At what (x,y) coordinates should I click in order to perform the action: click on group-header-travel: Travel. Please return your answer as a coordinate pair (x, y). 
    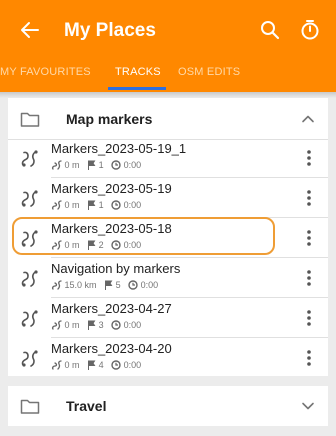
    Looking at the image, I should click on (168, 406).